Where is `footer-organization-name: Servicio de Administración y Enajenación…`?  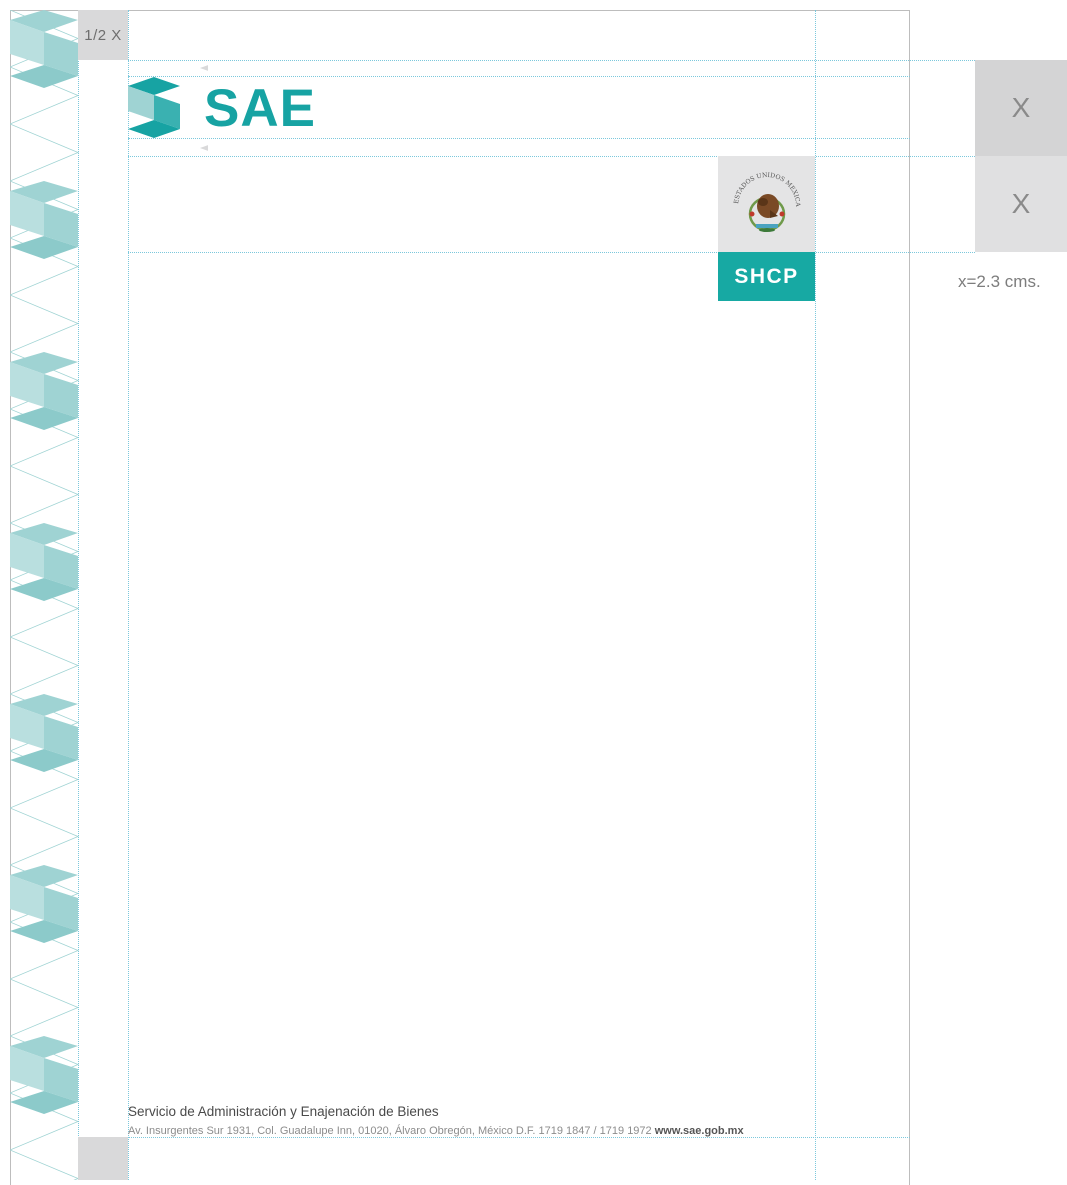 footer-organization-name: Servicio de Administración y Enajenación… is located at coordinates (283, 1111).